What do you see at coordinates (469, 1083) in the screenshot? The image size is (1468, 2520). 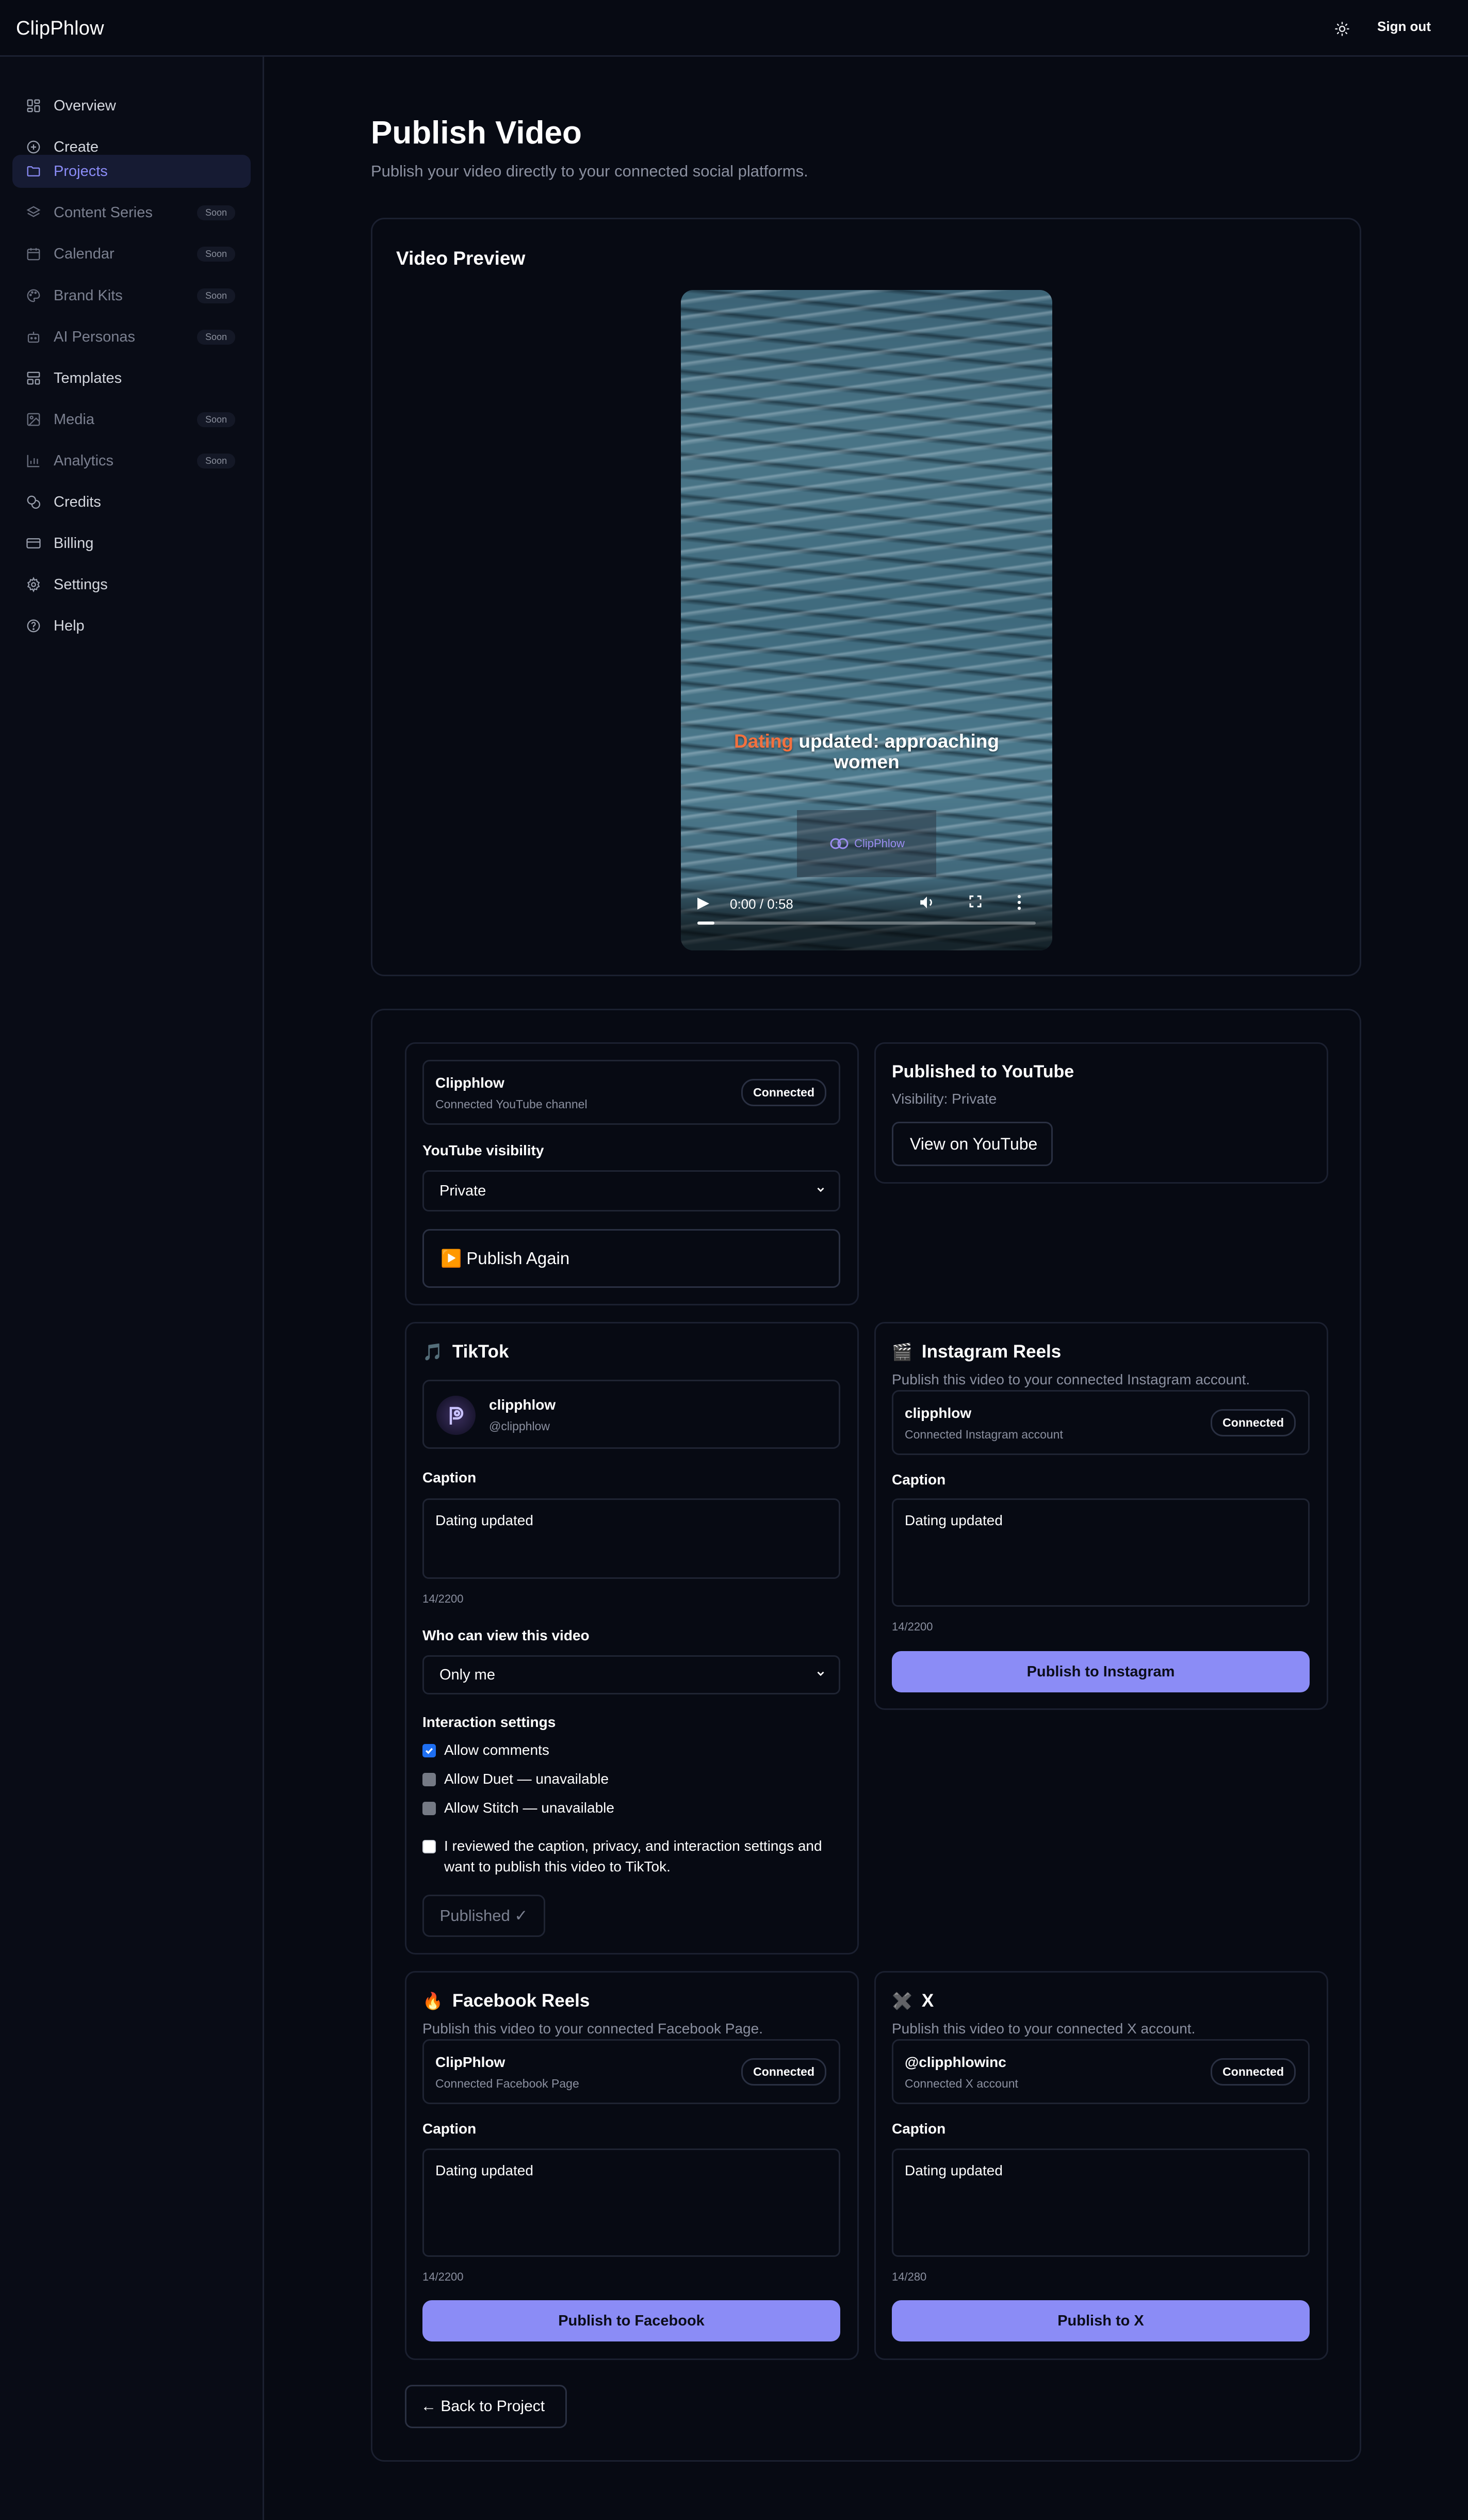 I see `account-name: Clipphlow` at bounding box center [469, 1083].